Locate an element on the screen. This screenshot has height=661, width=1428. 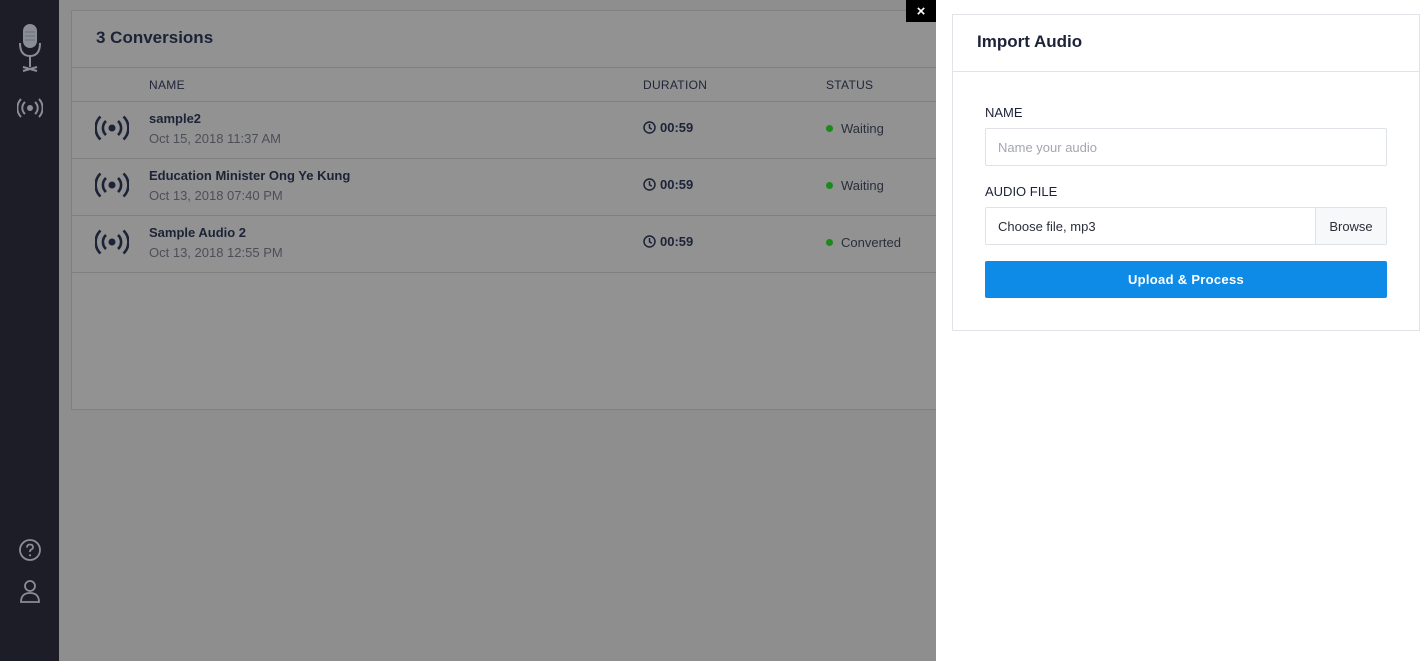
conversion-date: Oct 15, 2018 11:37 AM is located at coordinates (215, 138).